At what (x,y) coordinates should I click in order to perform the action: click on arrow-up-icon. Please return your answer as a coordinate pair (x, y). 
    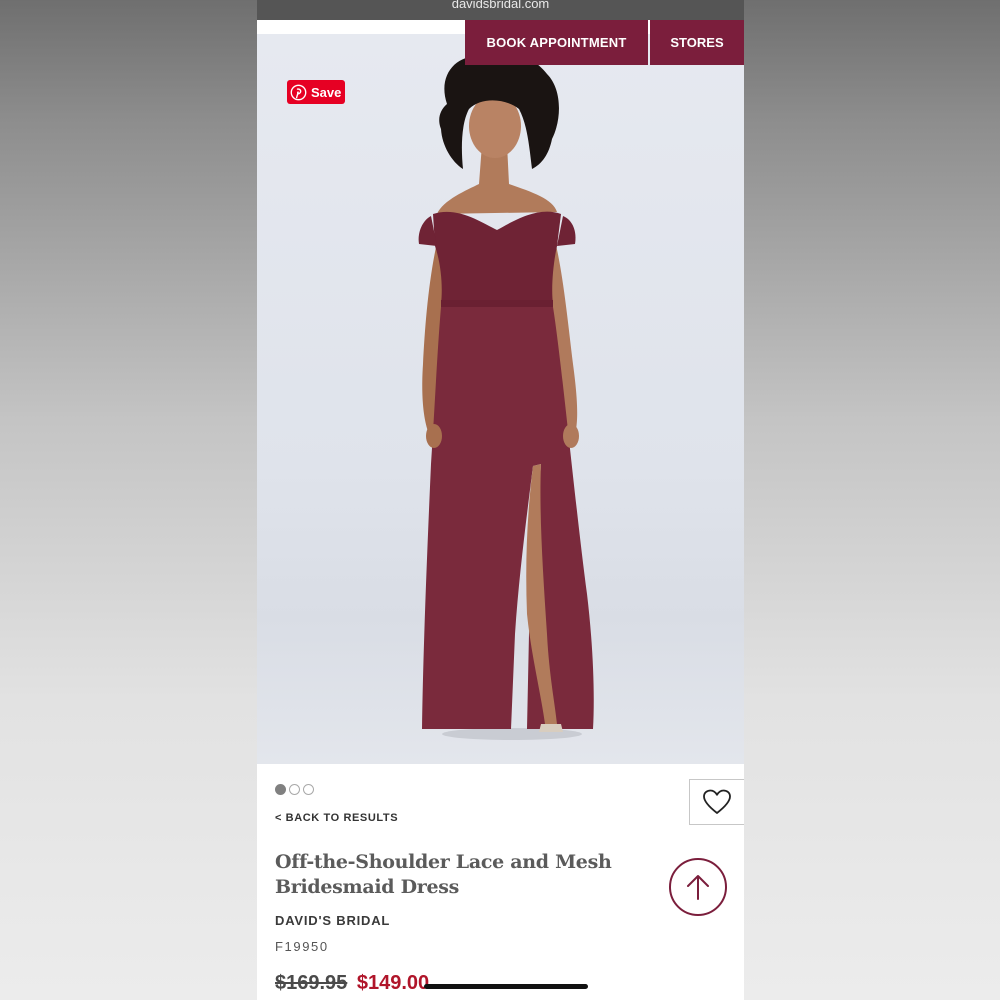
    Looking at the image, I should click on (698, 887).